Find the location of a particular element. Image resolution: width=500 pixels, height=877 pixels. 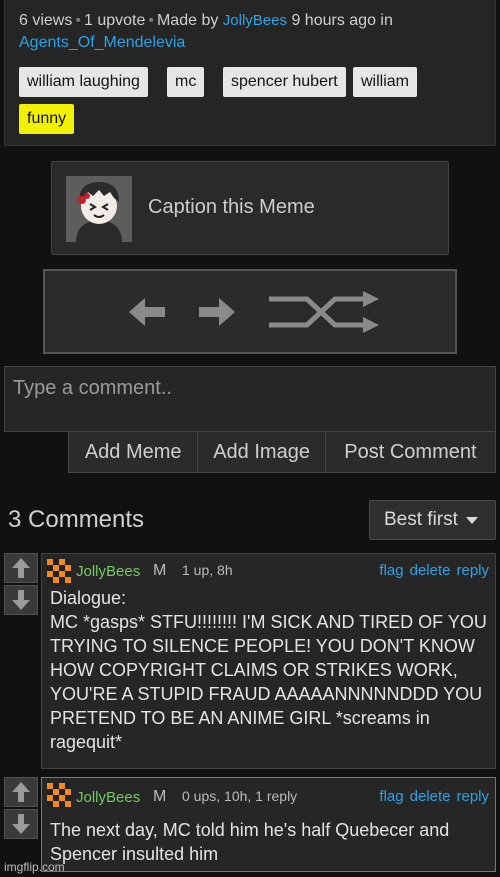

add-image-button: Add Image is located at coordinates (262, 452).